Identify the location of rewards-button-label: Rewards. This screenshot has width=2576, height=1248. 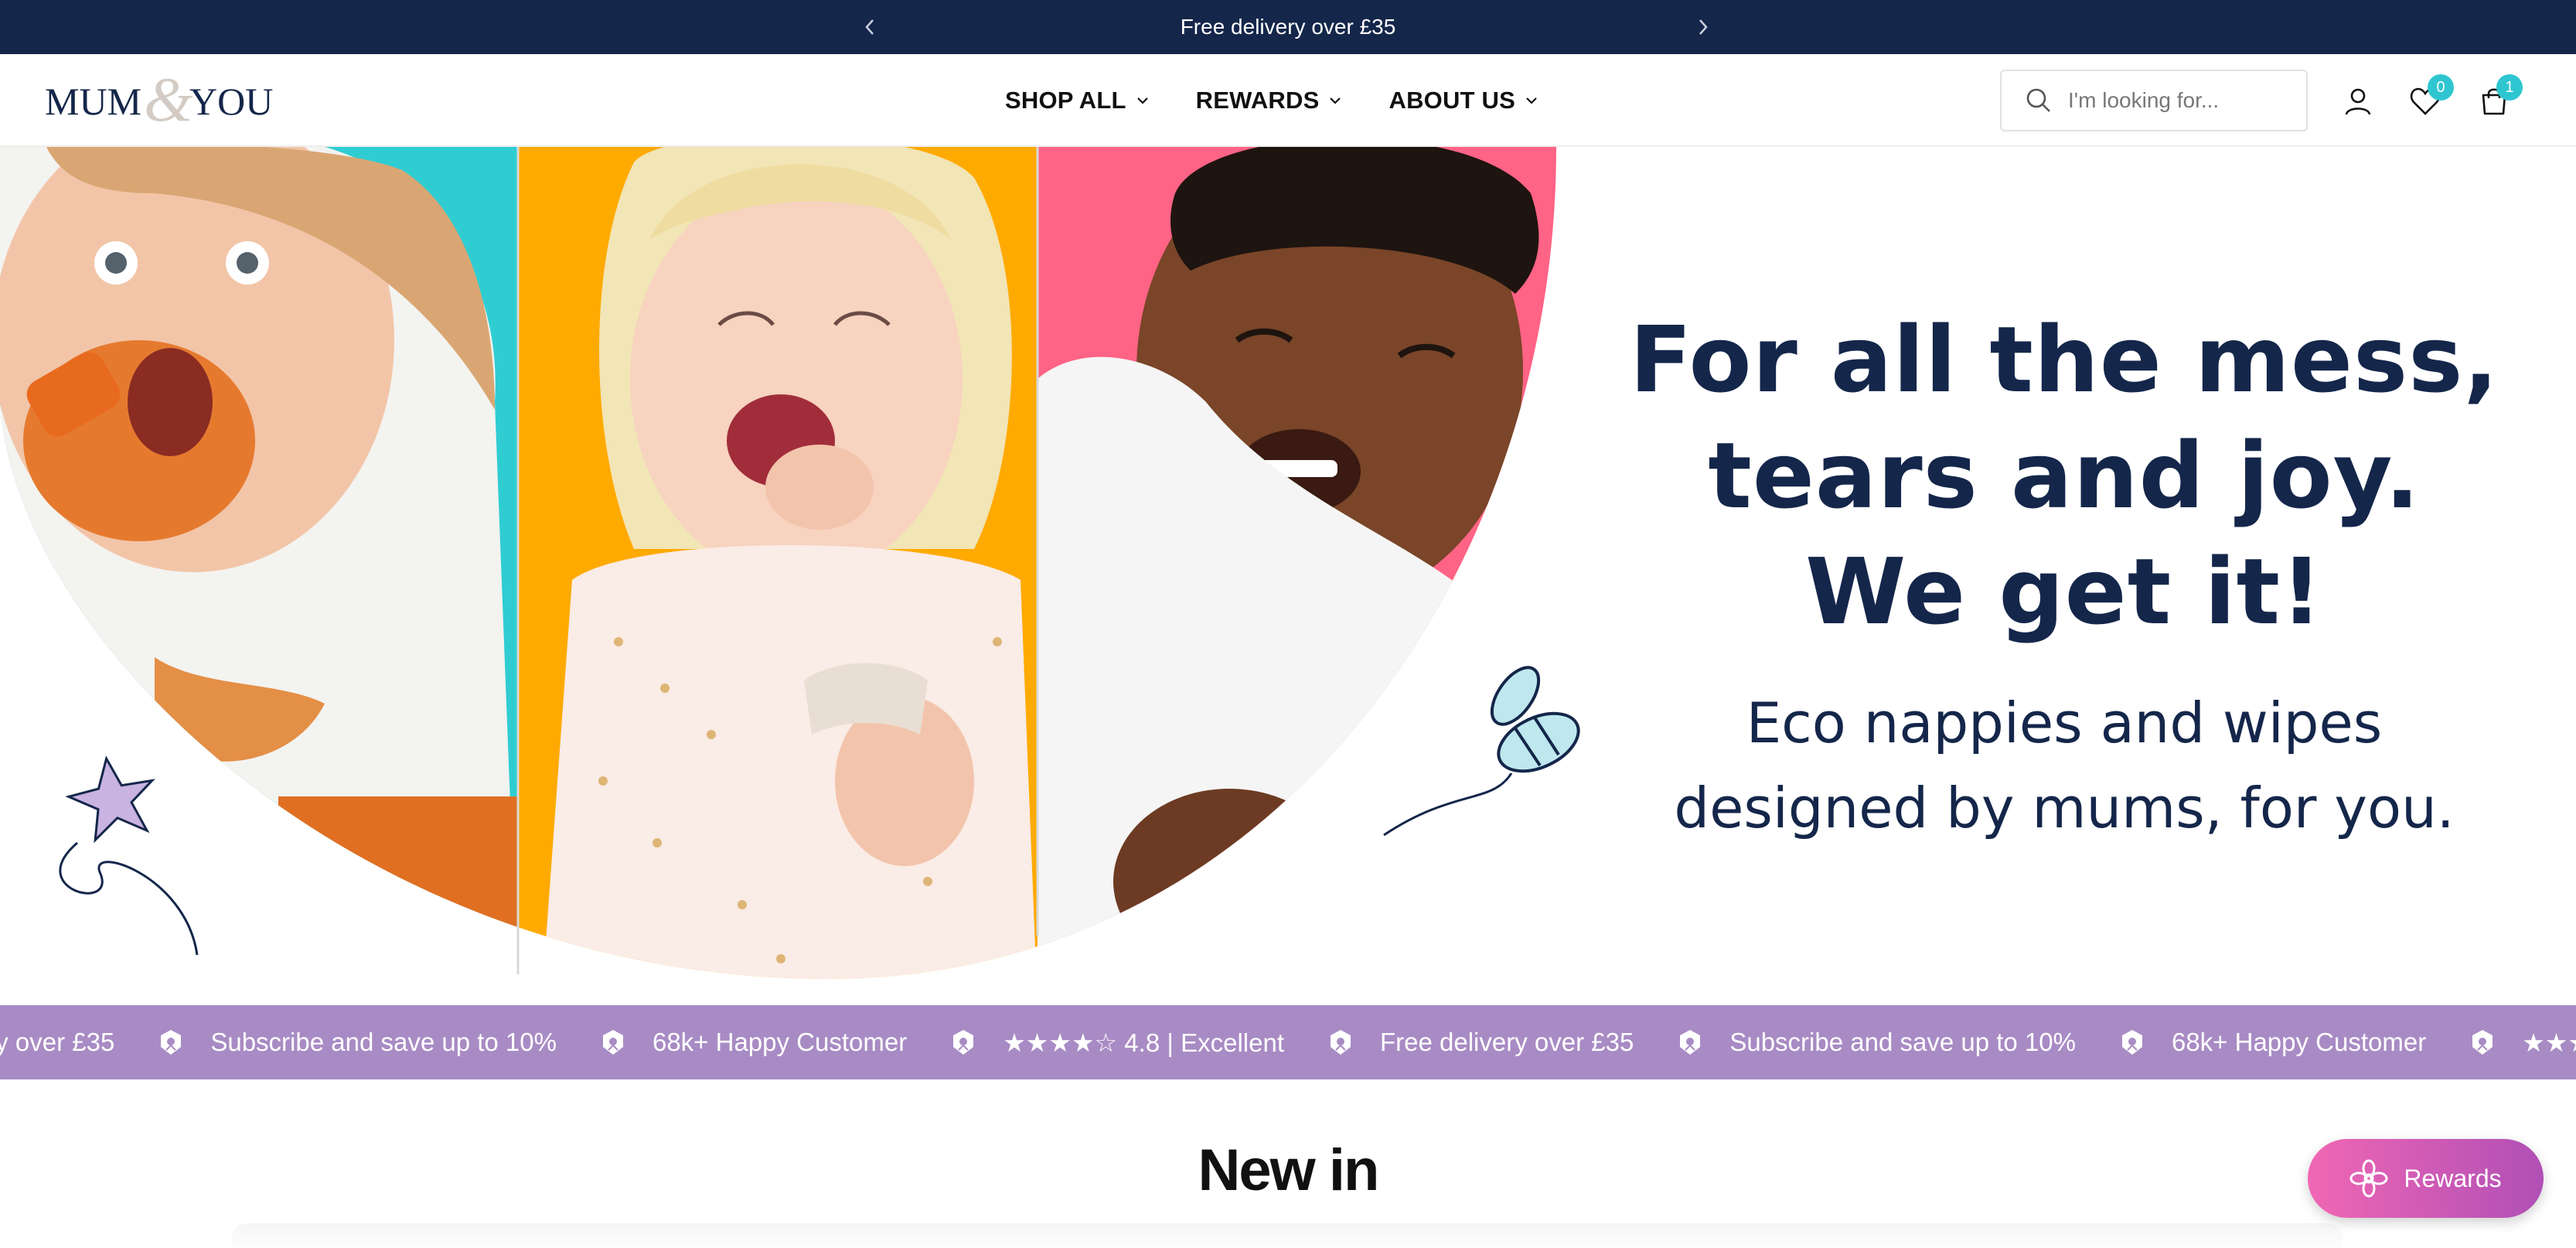
(2453, 1178).